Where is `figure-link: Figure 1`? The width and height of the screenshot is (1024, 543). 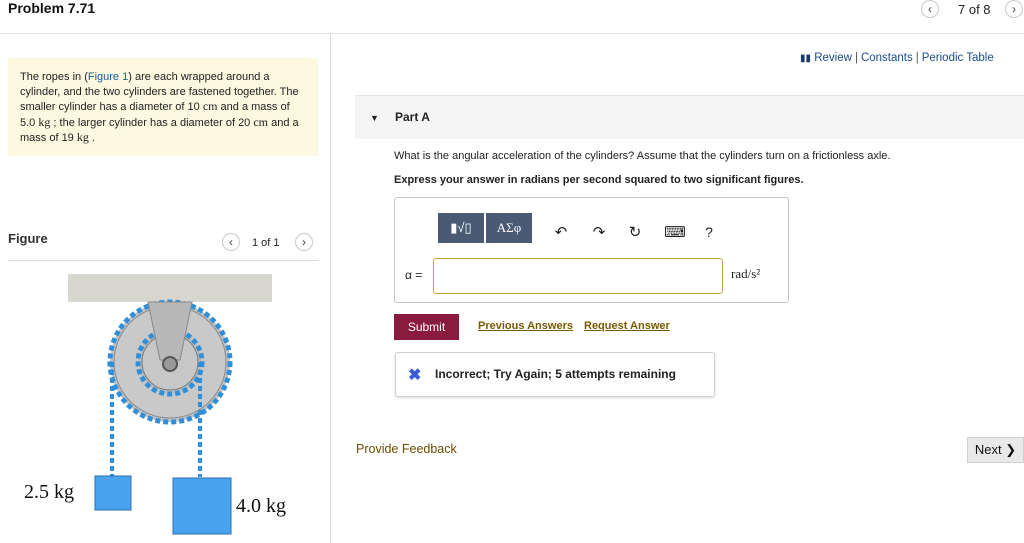
figure-link: Figure 1 is located at coordinates (108, 77).